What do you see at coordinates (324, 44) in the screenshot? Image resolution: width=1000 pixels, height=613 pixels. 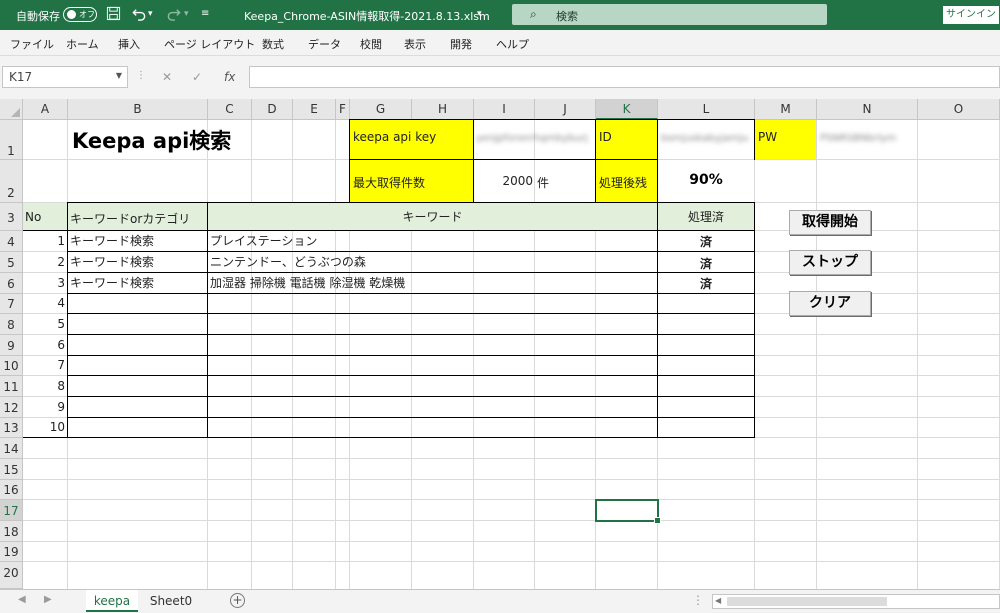 I see `menu-data: データ` at bounding box center [324, 44].